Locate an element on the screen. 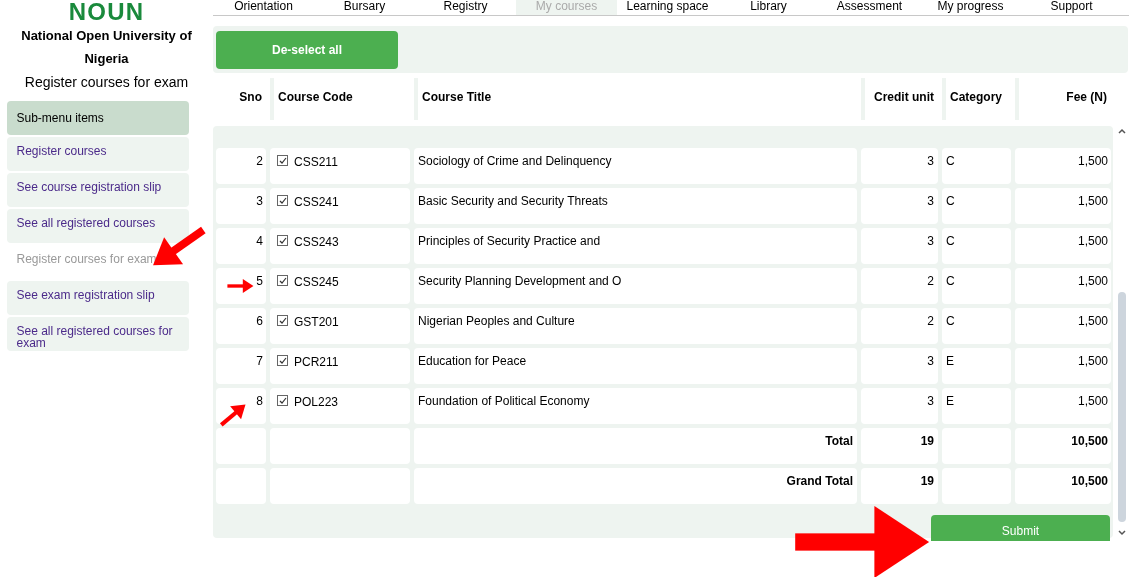  course-code: CSS211 is located at coordinates (316, 162).